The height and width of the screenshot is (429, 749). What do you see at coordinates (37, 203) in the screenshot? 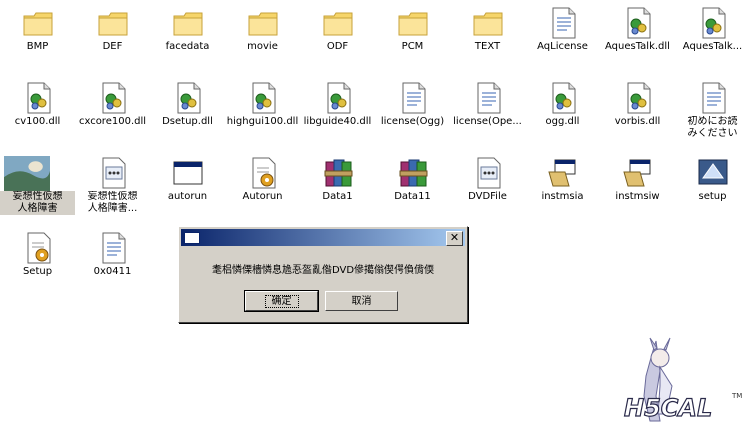
I see `desktop-icon-label: 妄想性仮想 人格障害` at bounding box center [37, 203].